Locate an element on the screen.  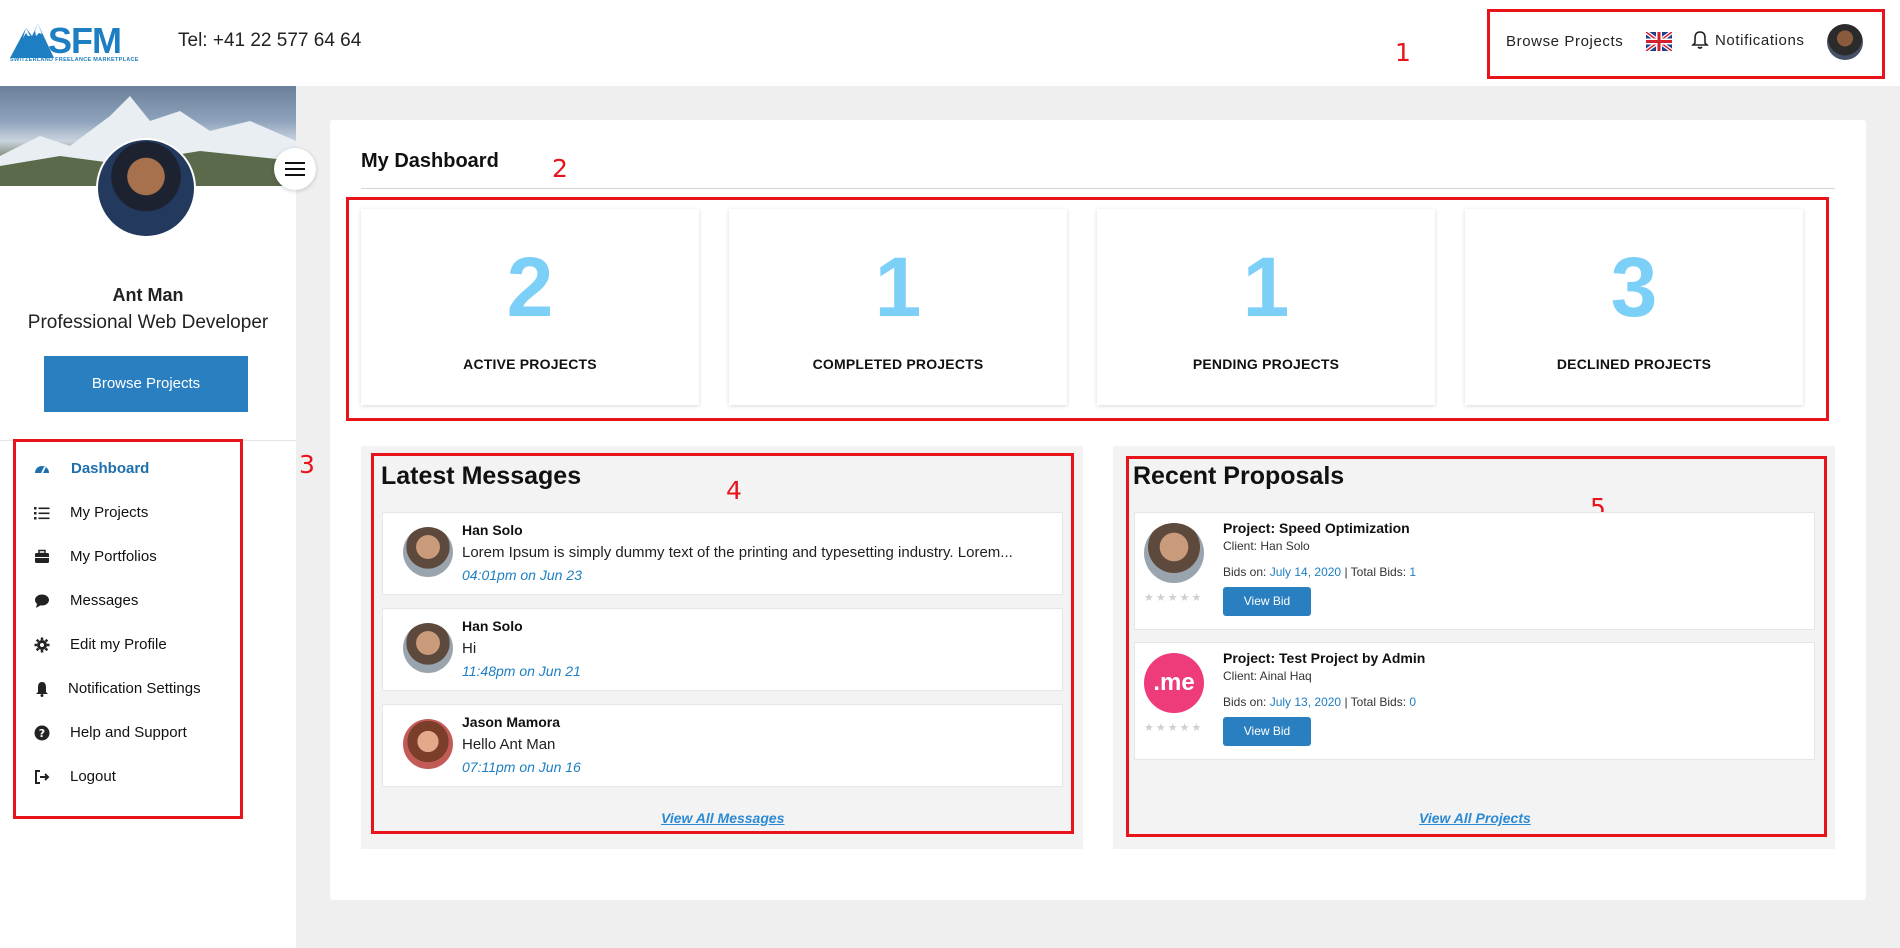
sidebar-item-label: Notification Settings is located at coordinates (134, 688).